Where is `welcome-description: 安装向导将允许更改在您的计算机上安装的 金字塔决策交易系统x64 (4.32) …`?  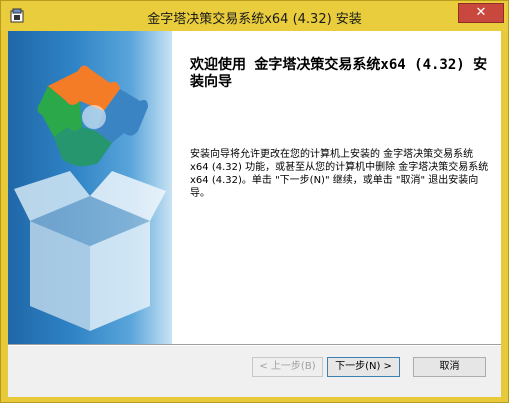 welcome-description: 安装向导将允许更改在您的计算机上安装的 金字塔决策交易系统x64 (4.32) … is located at coordinates (339, 174).